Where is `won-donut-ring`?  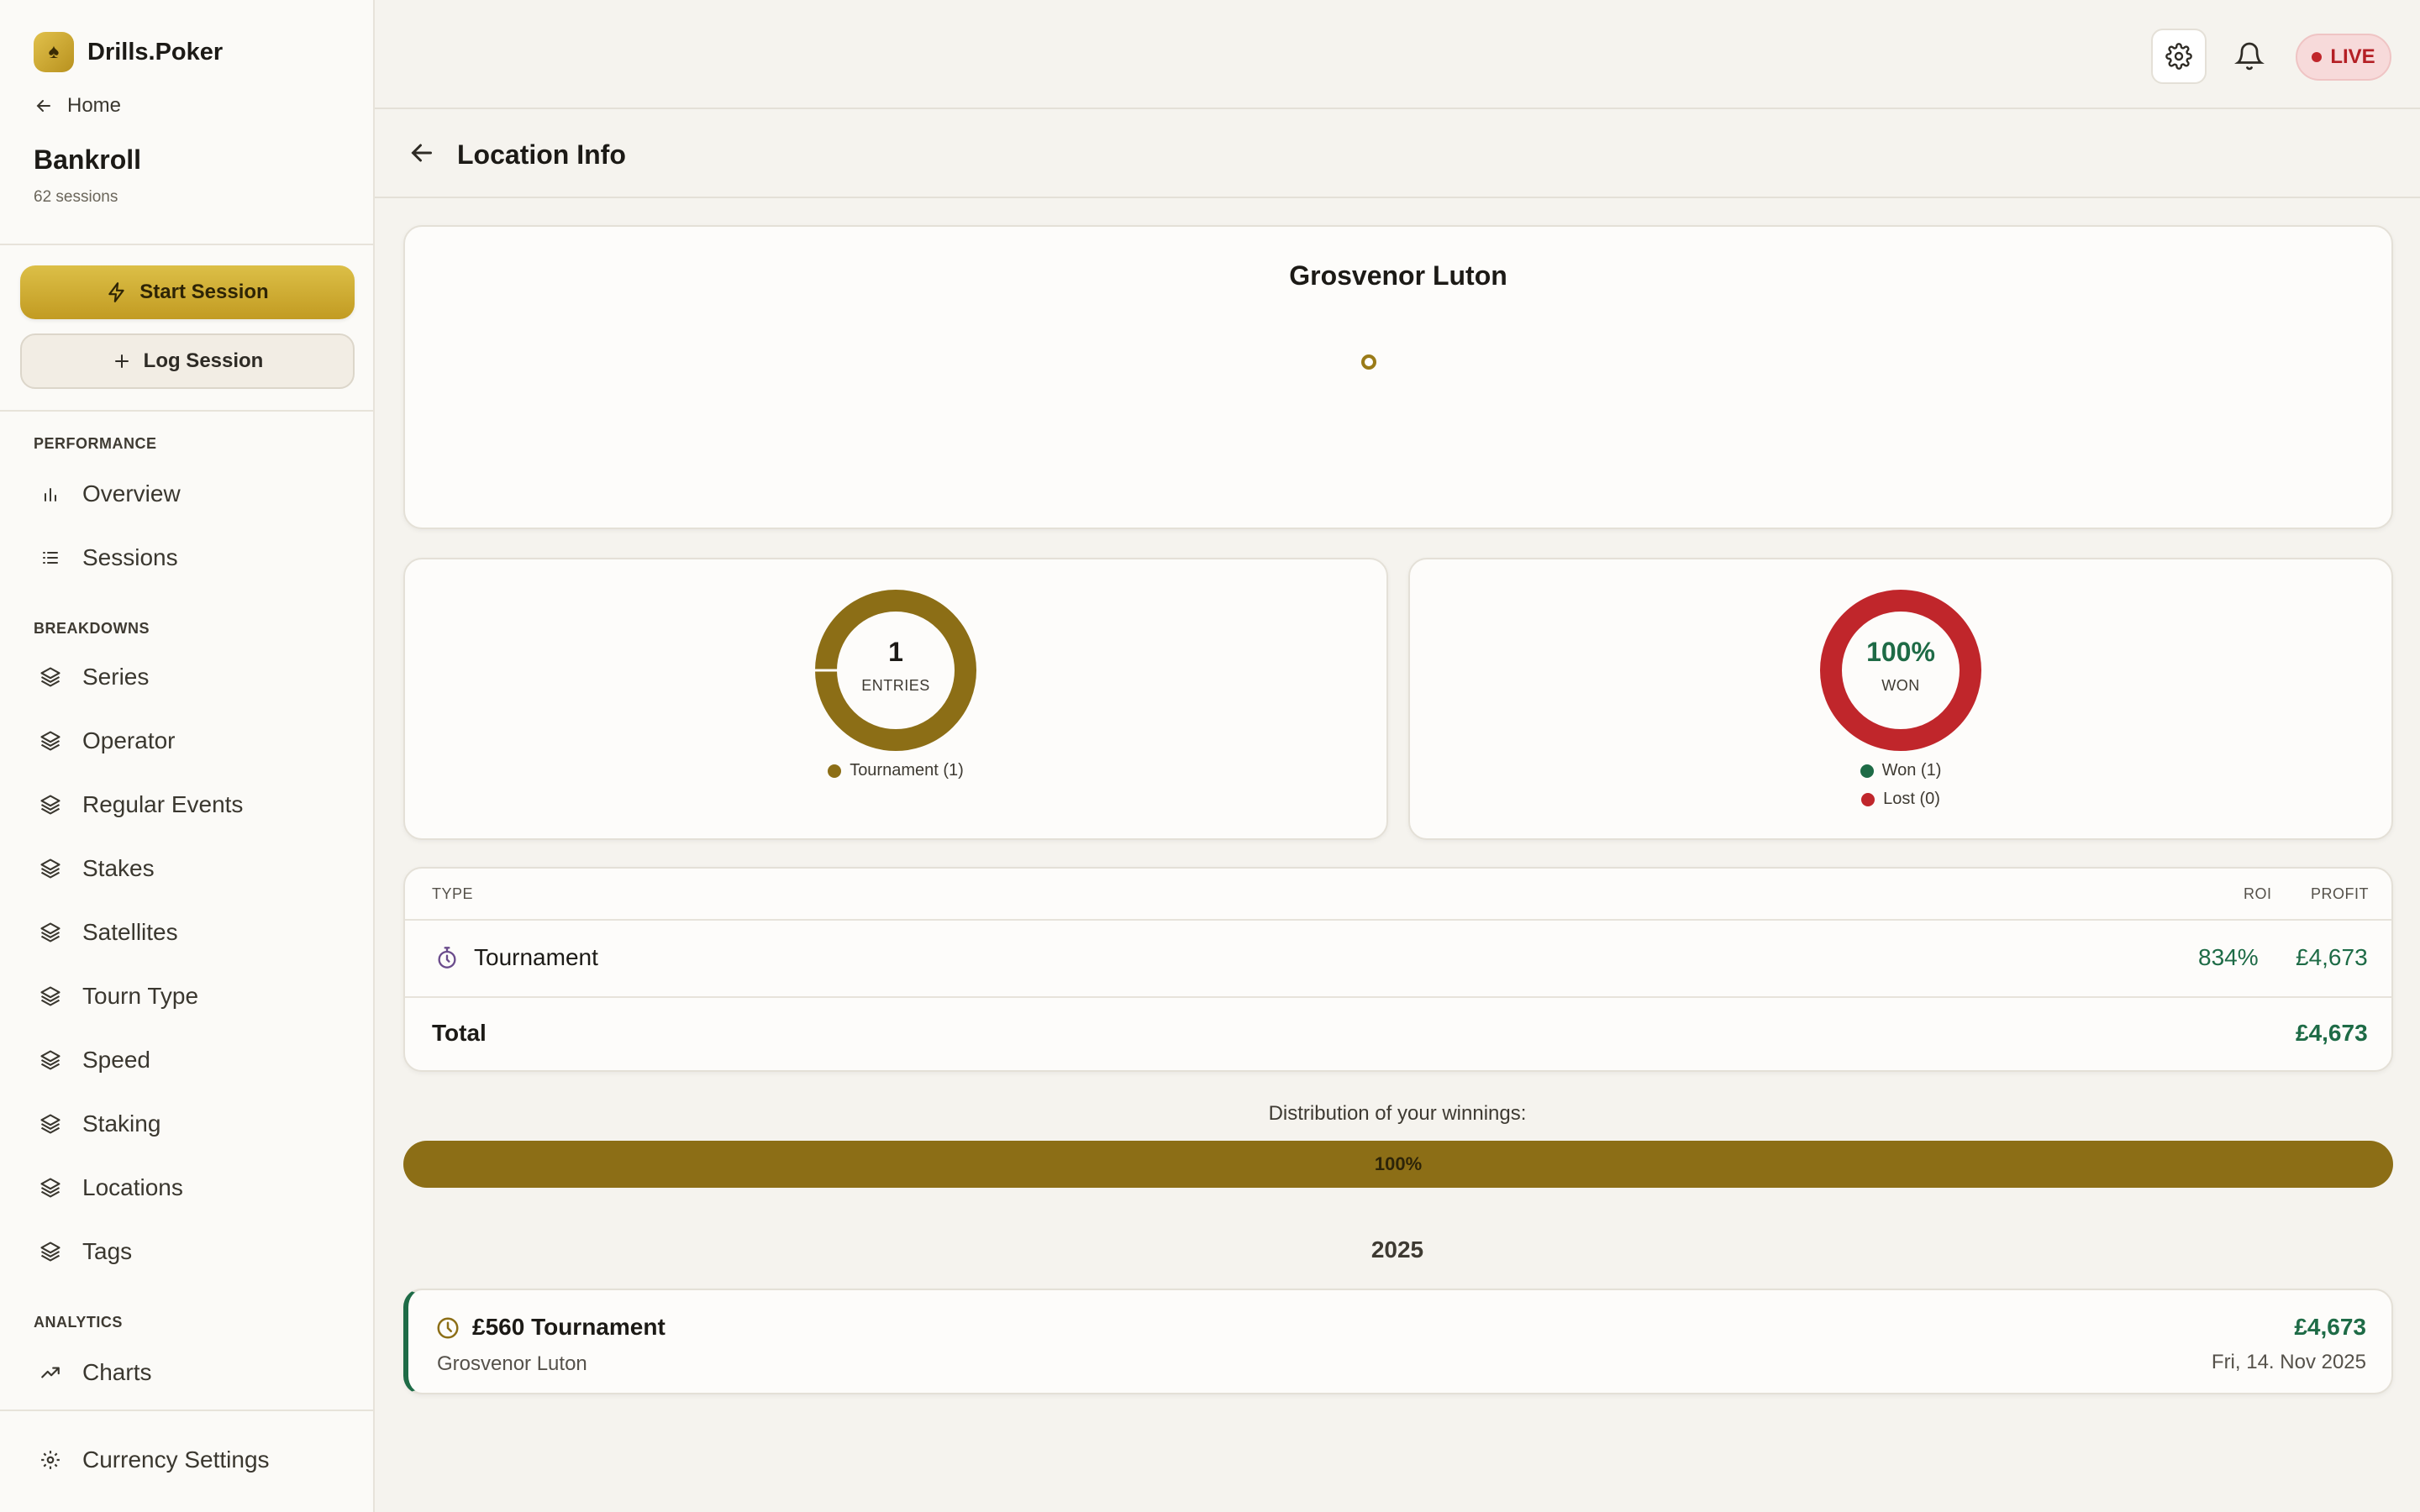
won-donut-ring is located at coordinates (1901, 670).